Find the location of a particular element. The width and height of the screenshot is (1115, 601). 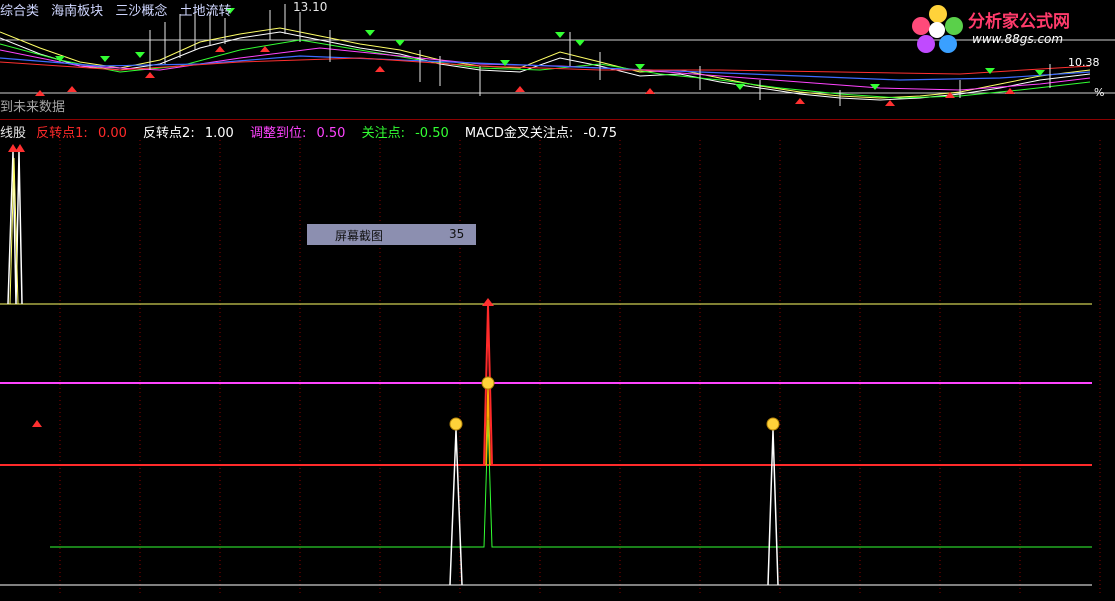

legend-label: MACD金叉关注点: is located at coordinates (519, 133).